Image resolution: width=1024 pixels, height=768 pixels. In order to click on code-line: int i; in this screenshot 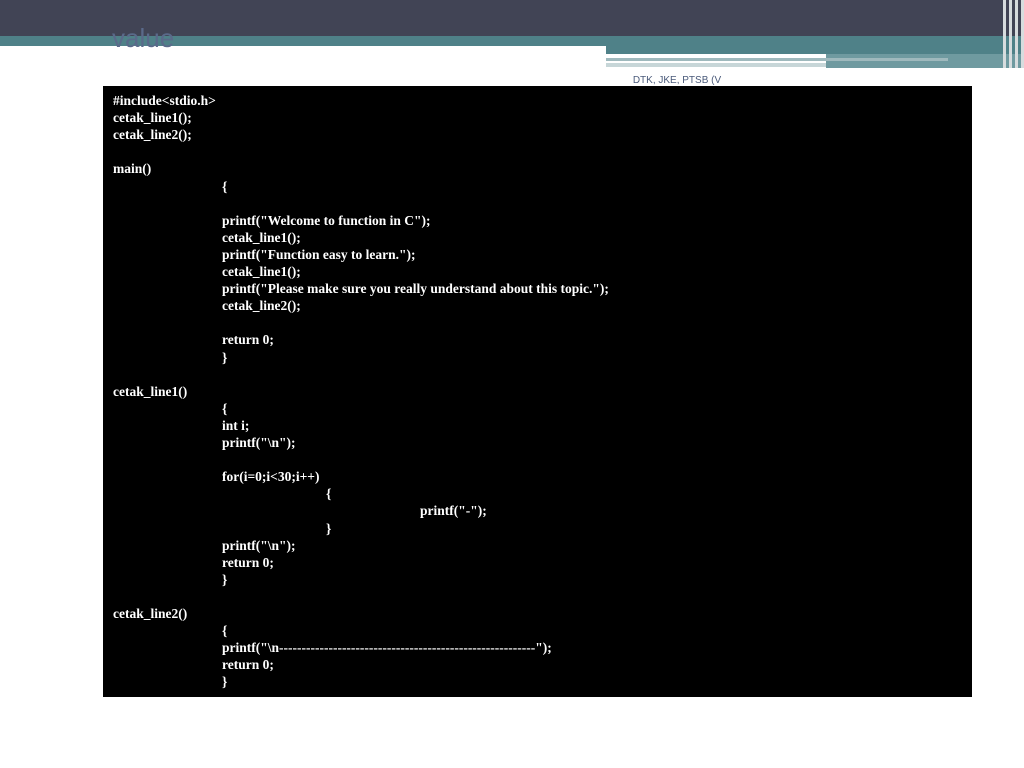, I will do `click(236, 425)`.